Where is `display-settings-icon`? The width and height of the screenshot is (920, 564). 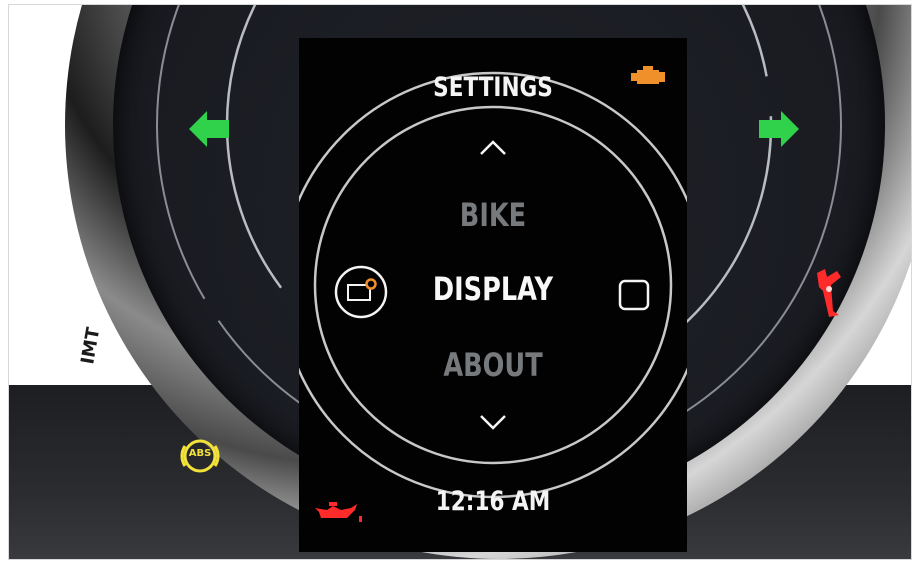 display-settings-icon is located at coordinates (361, 292).